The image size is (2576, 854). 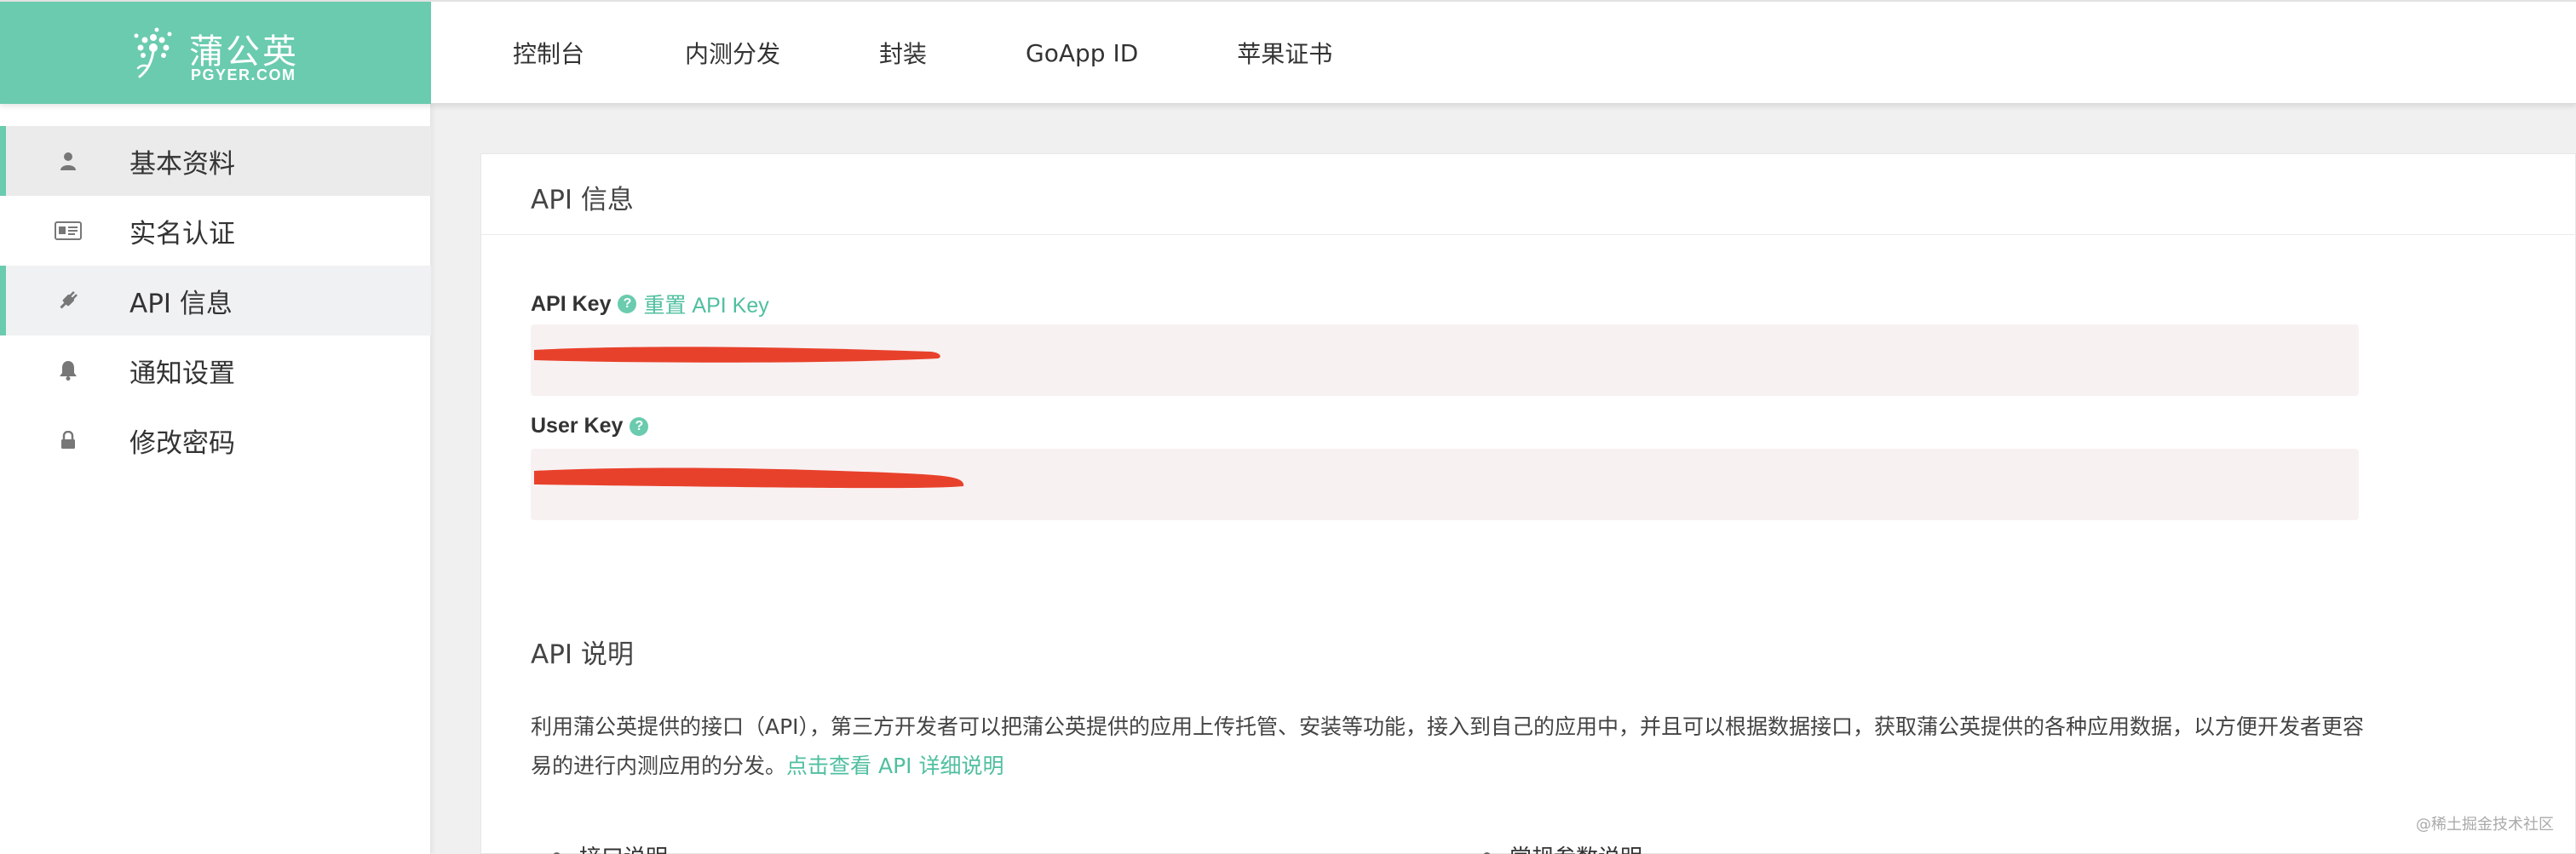 What do you see at coordinates (244, 74) in the screenshot?
I see `brand-name-en: PGYER.COM` at bounding box center [244, 74].